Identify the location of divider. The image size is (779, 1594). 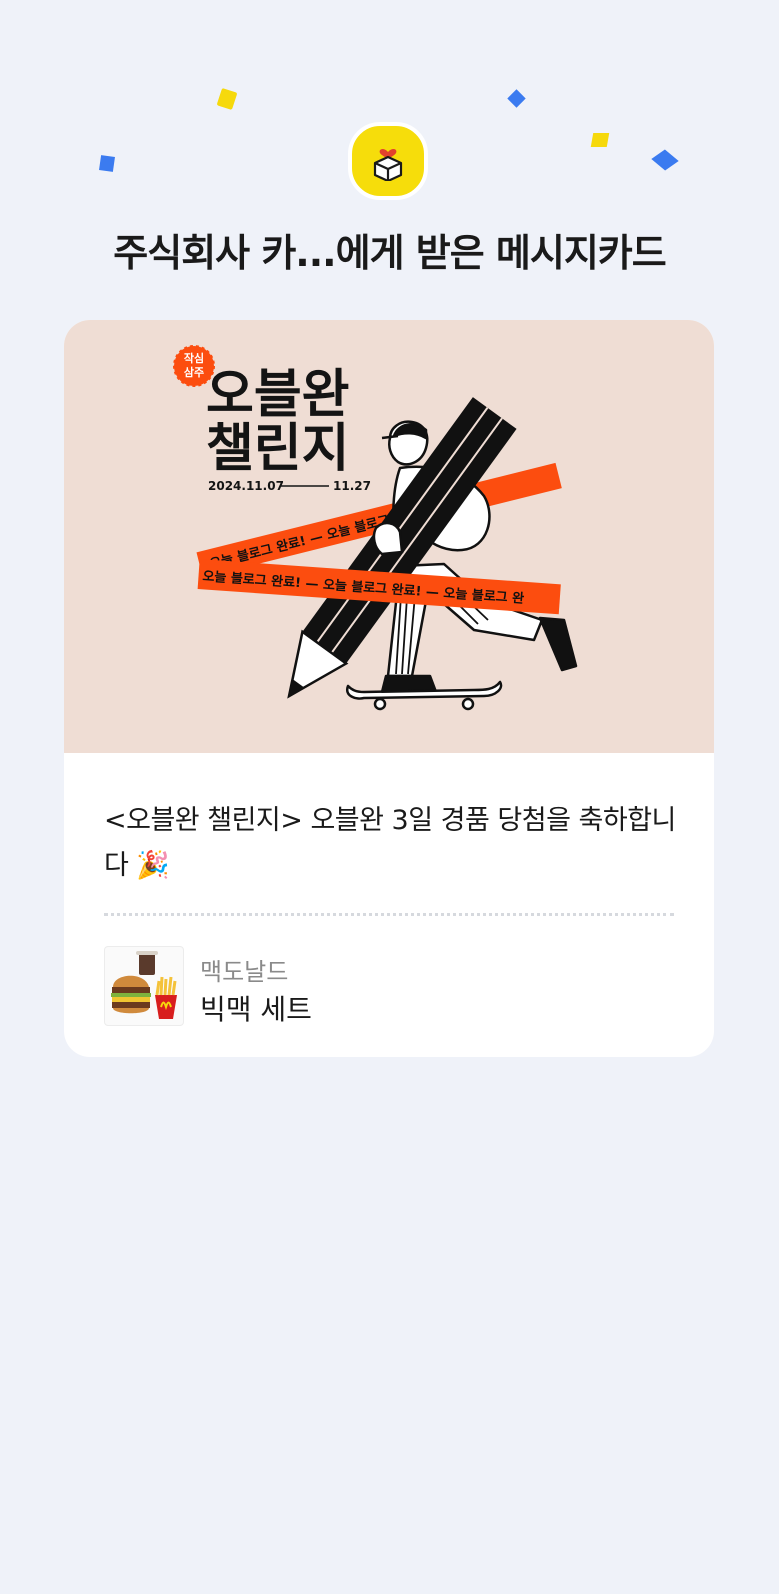
(389, 914).